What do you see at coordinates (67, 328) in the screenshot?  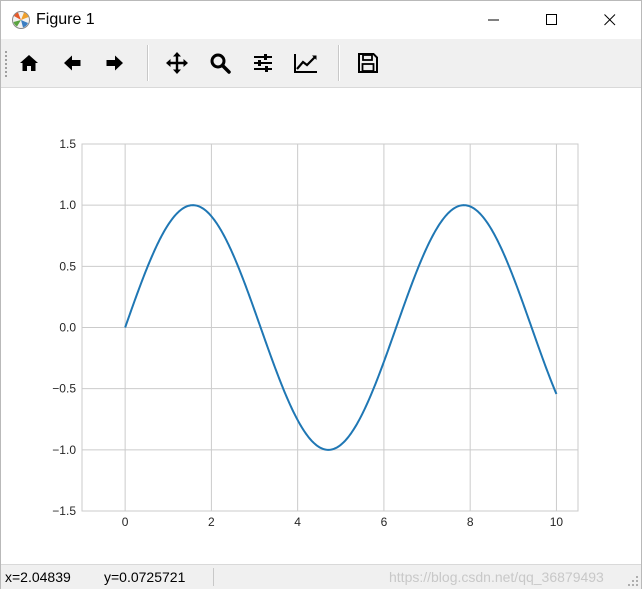 I see `y-tick-label: 0.0` at bounding box center [67, 328].